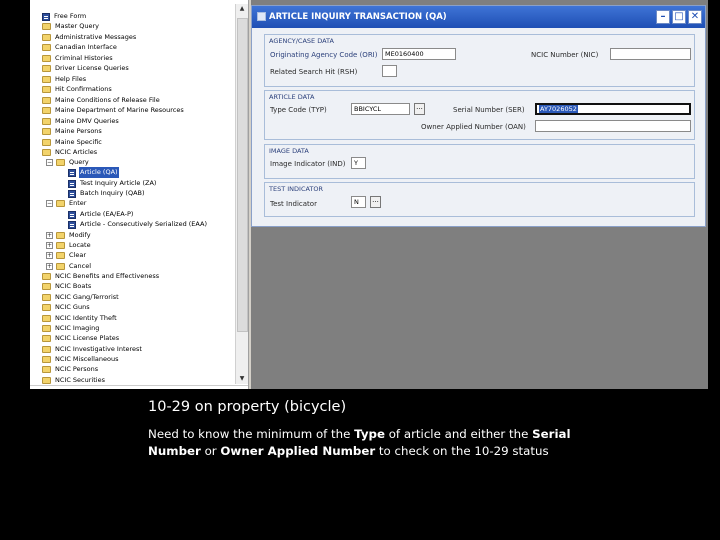 Image resolution: width=720 pixels, height=540 pixels. What do you see at coordinates (462, 451) in the screenshot?
I see `body-text: to check on the 10-29 status` at bounding box center [462, 451].